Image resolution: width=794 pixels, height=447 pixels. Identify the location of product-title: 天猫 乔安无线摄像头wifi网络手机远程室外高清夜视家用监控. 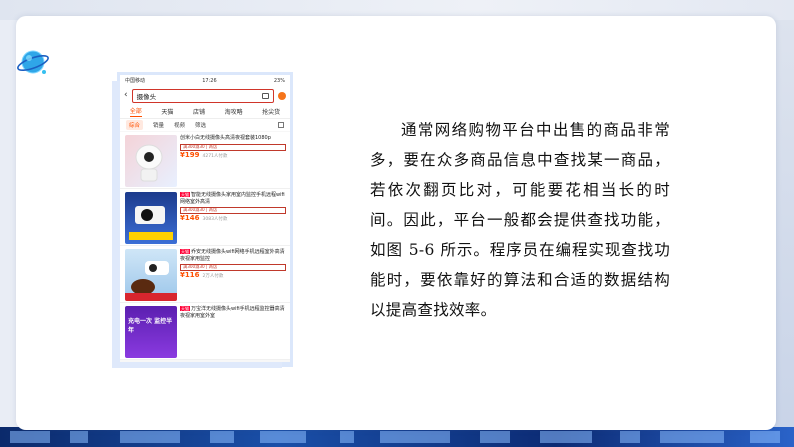
(232, 255).